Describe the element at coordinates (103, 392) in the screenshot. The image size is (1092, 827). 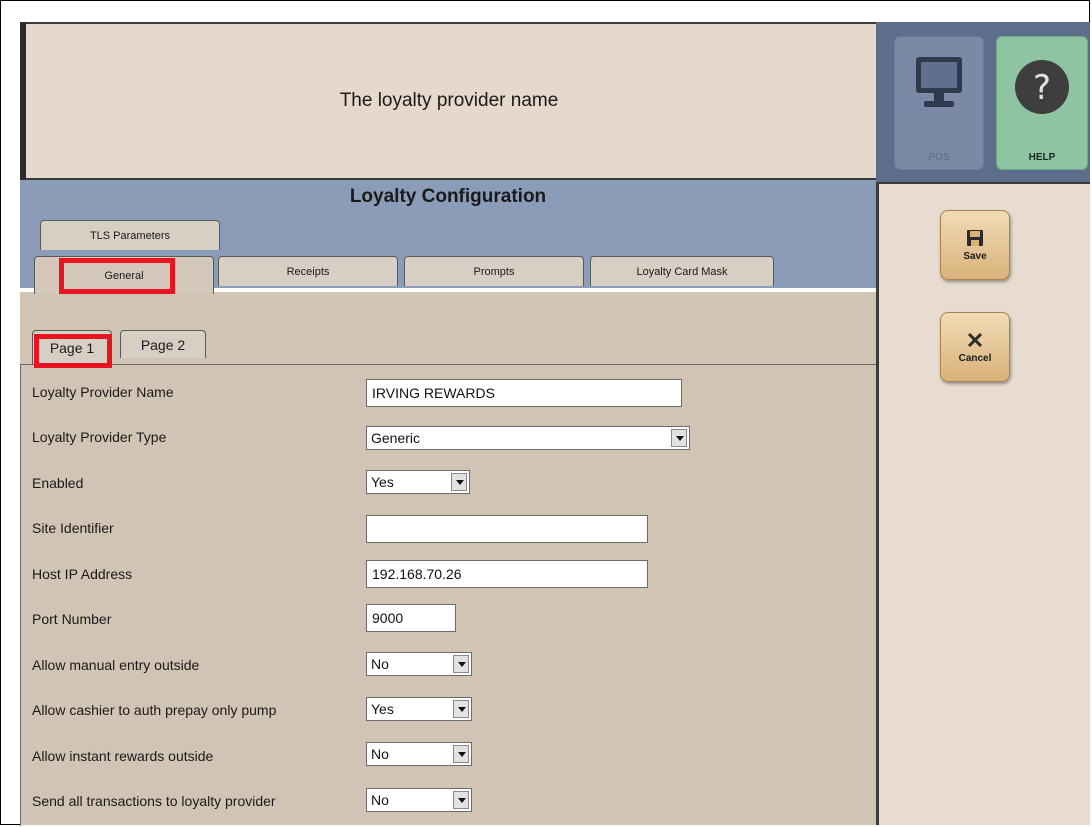
I see `provider-name-label: Loyalty Provider Name` at that location.